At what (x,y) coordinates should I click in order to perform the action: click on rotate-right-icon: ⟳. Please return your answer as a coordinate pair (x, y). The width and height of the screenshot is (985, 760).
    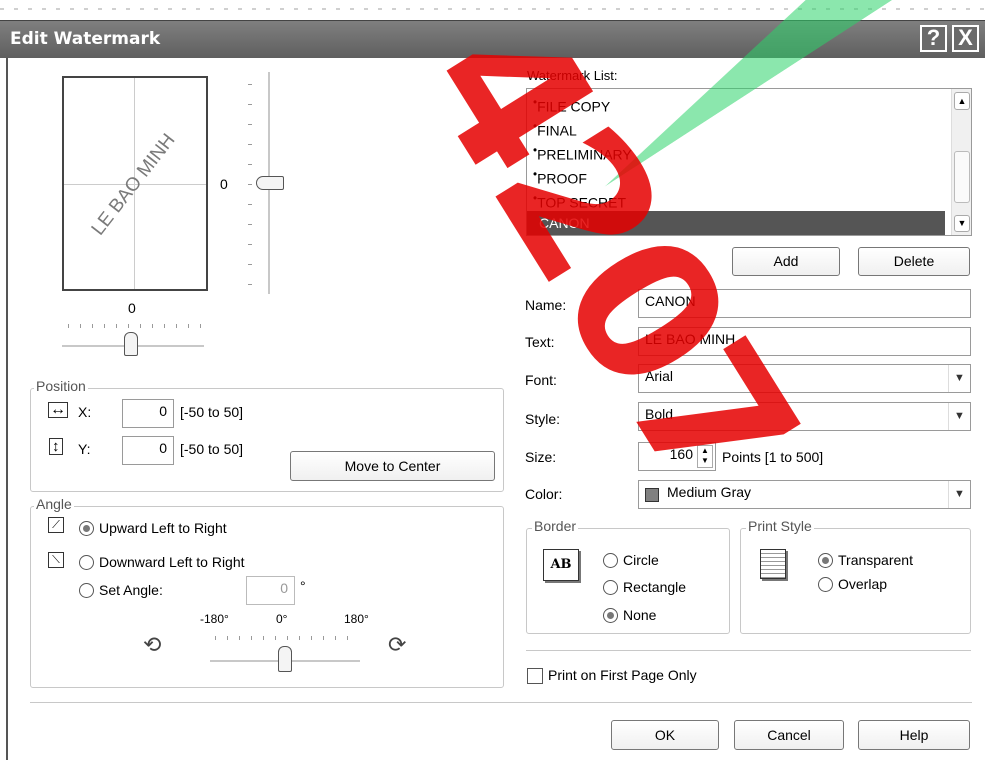
    Looking at the image, I should click on (397, 645).